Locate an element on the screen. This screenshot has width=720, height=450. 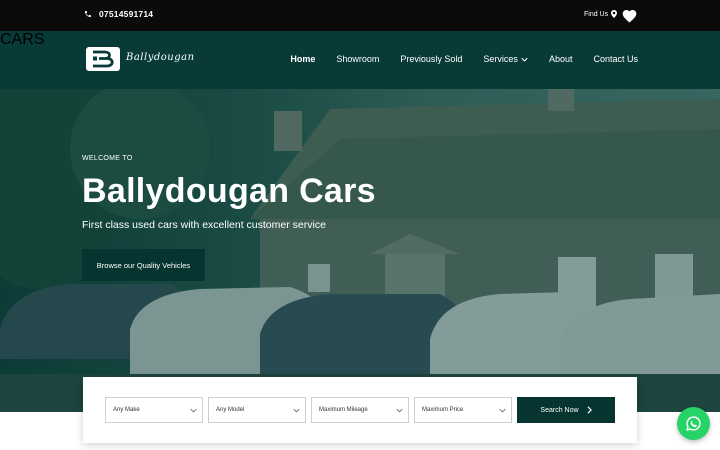
phone-link: 07514591714 is located at coordinates (118, 14).